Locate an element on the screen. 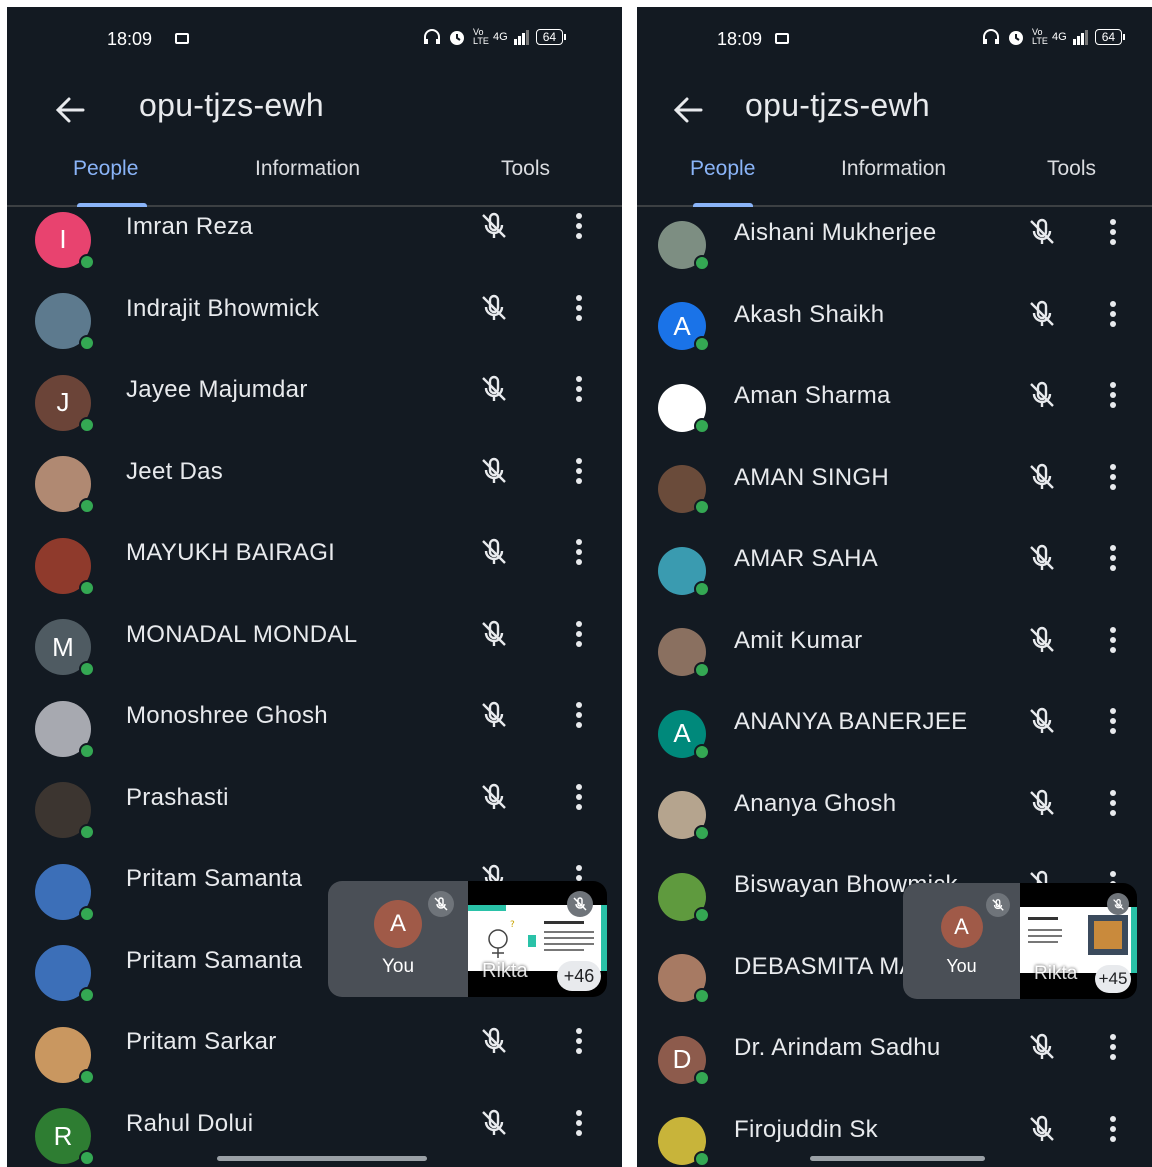 This screenshot has height=1167, width=1152. participant-row: Indrajit Bhowmick is located at coordinates (314, 330).